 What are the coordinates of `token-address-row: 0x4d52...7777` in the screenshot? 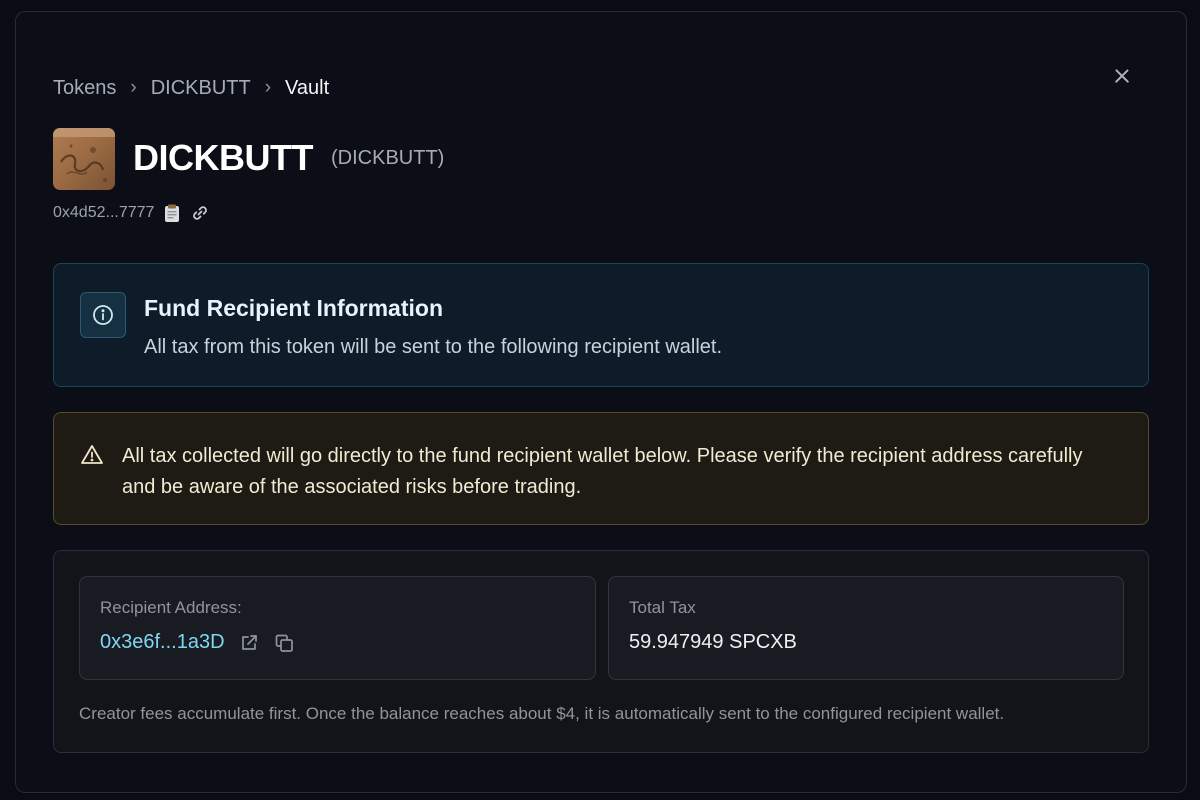 It's located at (131, 213).